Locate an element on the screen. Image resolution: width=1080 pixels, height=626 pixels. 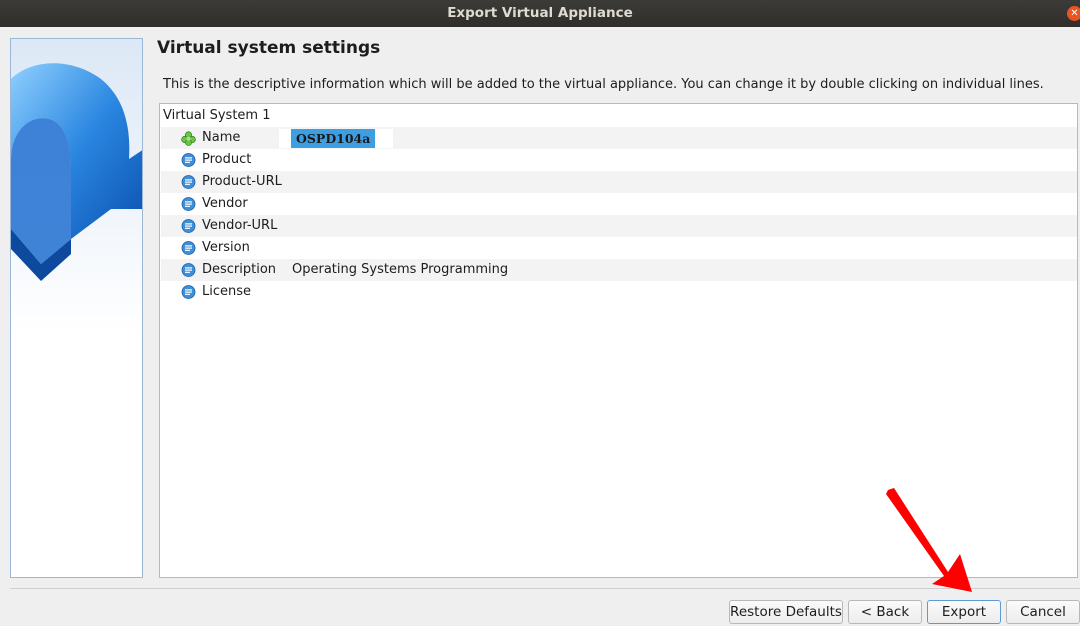
row-label: Vendor is located at coordinates (225, 203).